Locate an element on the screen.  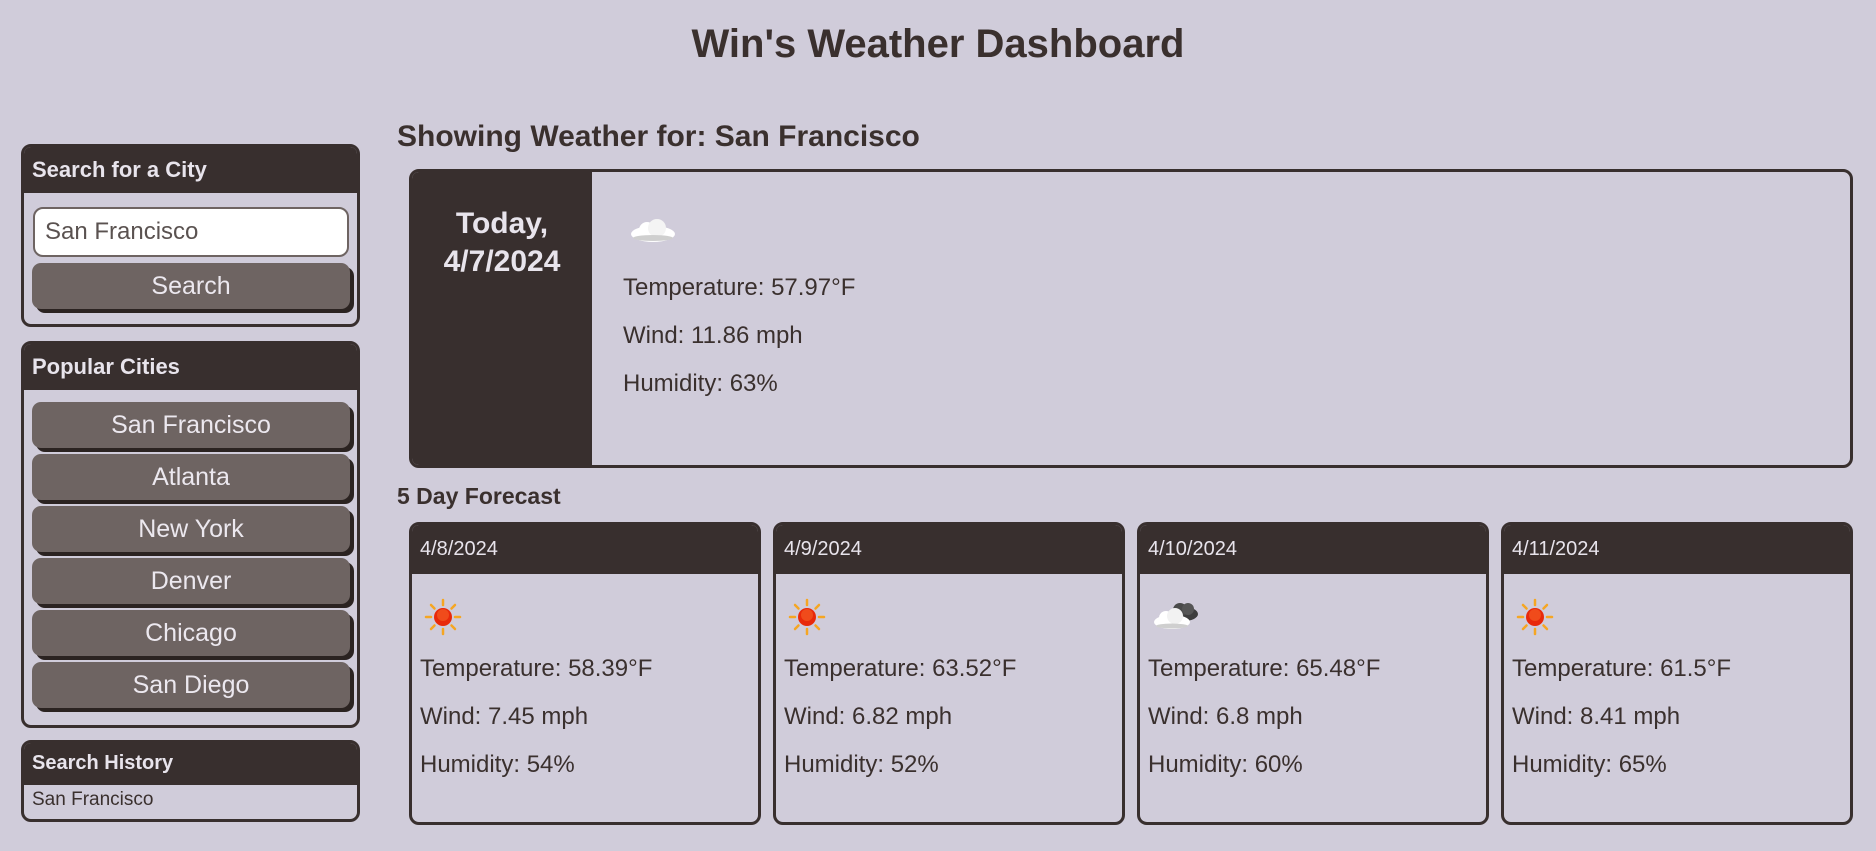
city-search-input is located at coordinates (191, 232).